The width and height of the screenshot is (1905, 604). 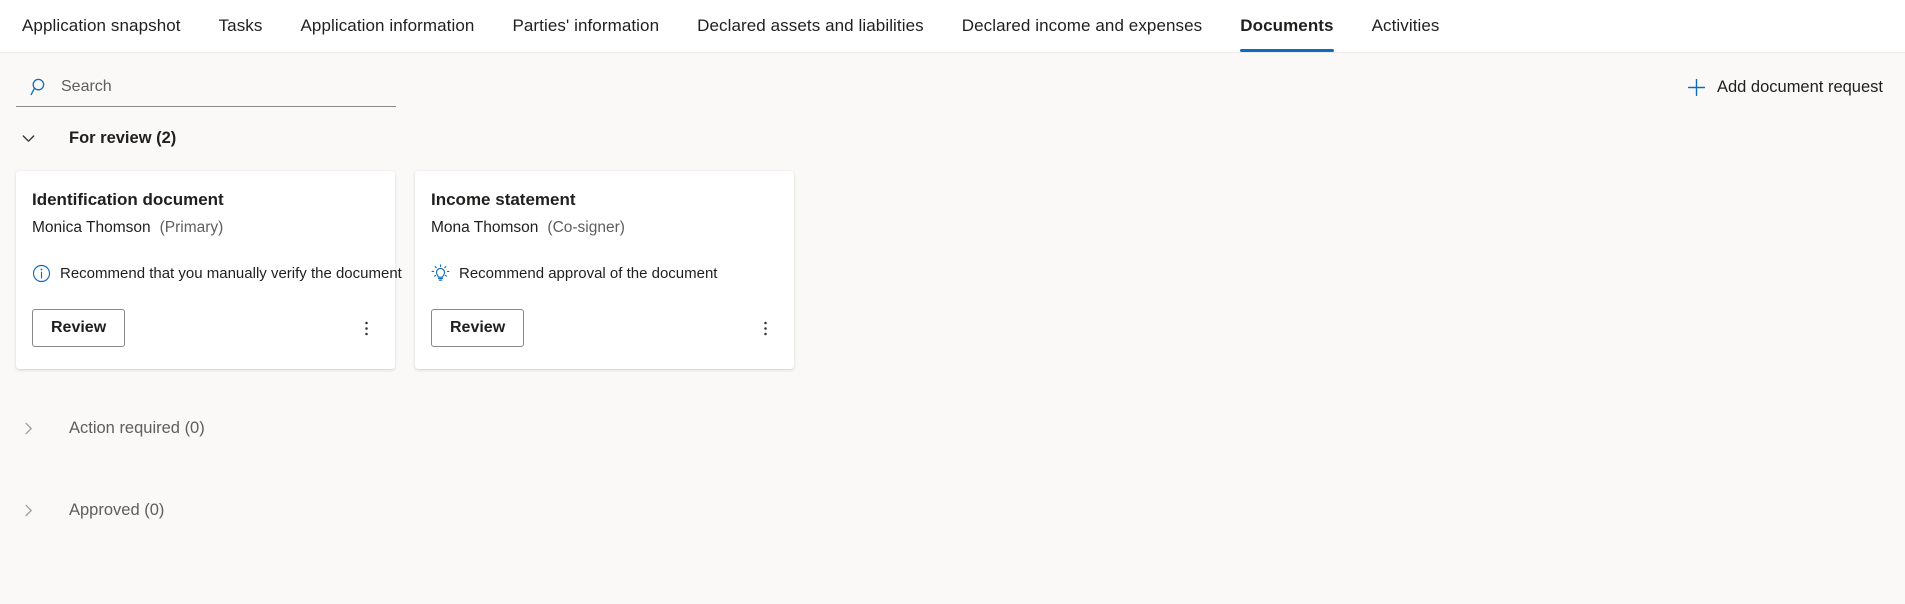 I want to click on document-party: Mona Thomson (Co-signer), so click(x=604, y=228).